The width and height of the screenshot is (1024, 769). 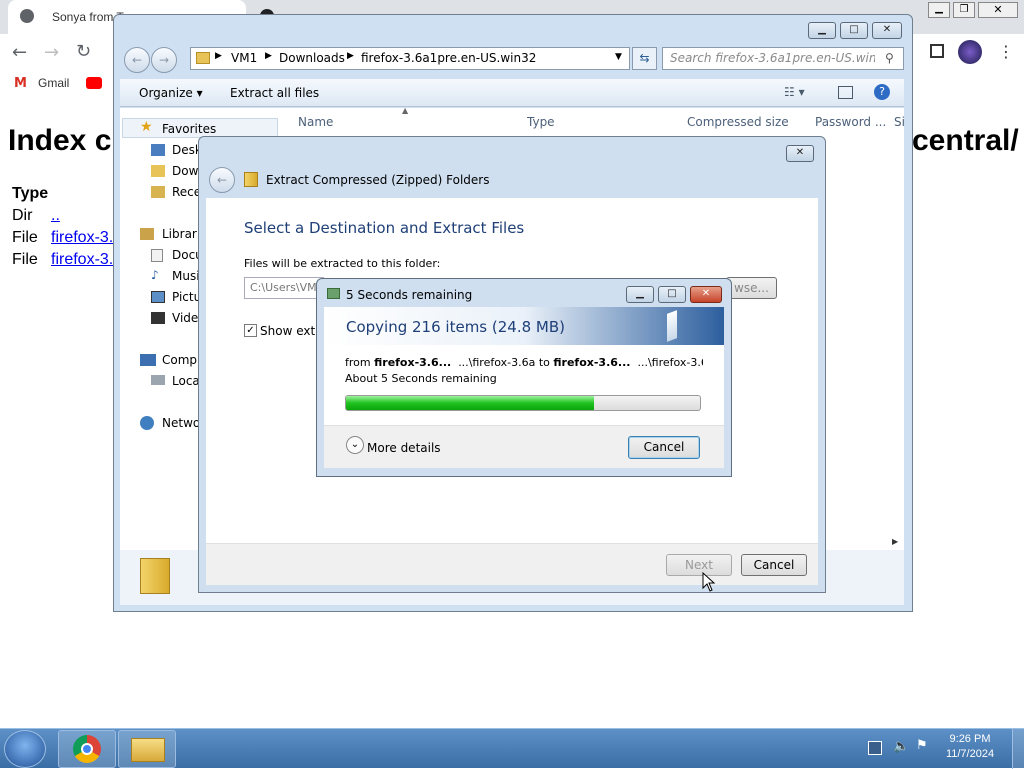 I want to click on copy-header: Copying 216 items (24.8 MB), so click(x=524, y=326).